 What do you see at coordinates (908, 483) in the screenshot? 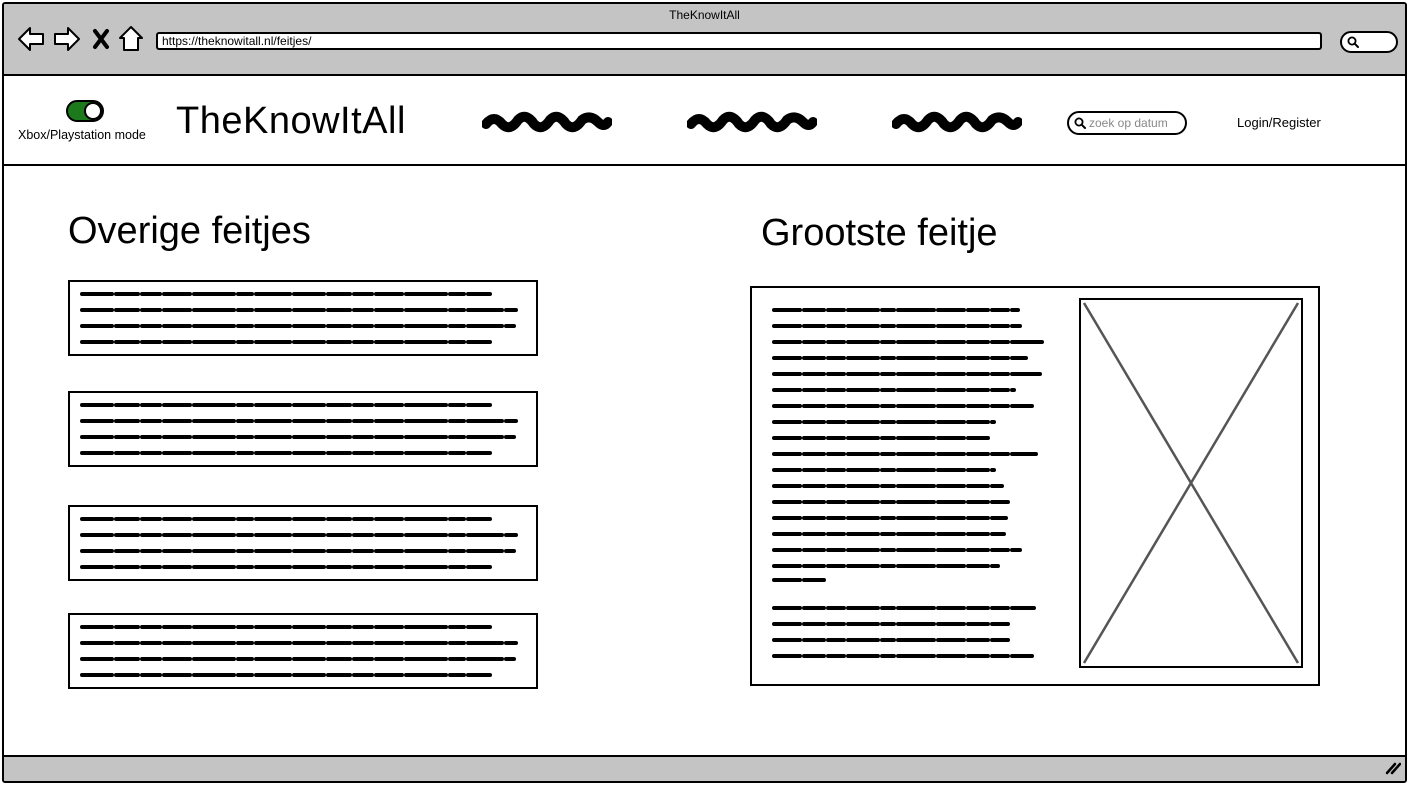
I see `main-fact-text` at bounding box center [908, 483].